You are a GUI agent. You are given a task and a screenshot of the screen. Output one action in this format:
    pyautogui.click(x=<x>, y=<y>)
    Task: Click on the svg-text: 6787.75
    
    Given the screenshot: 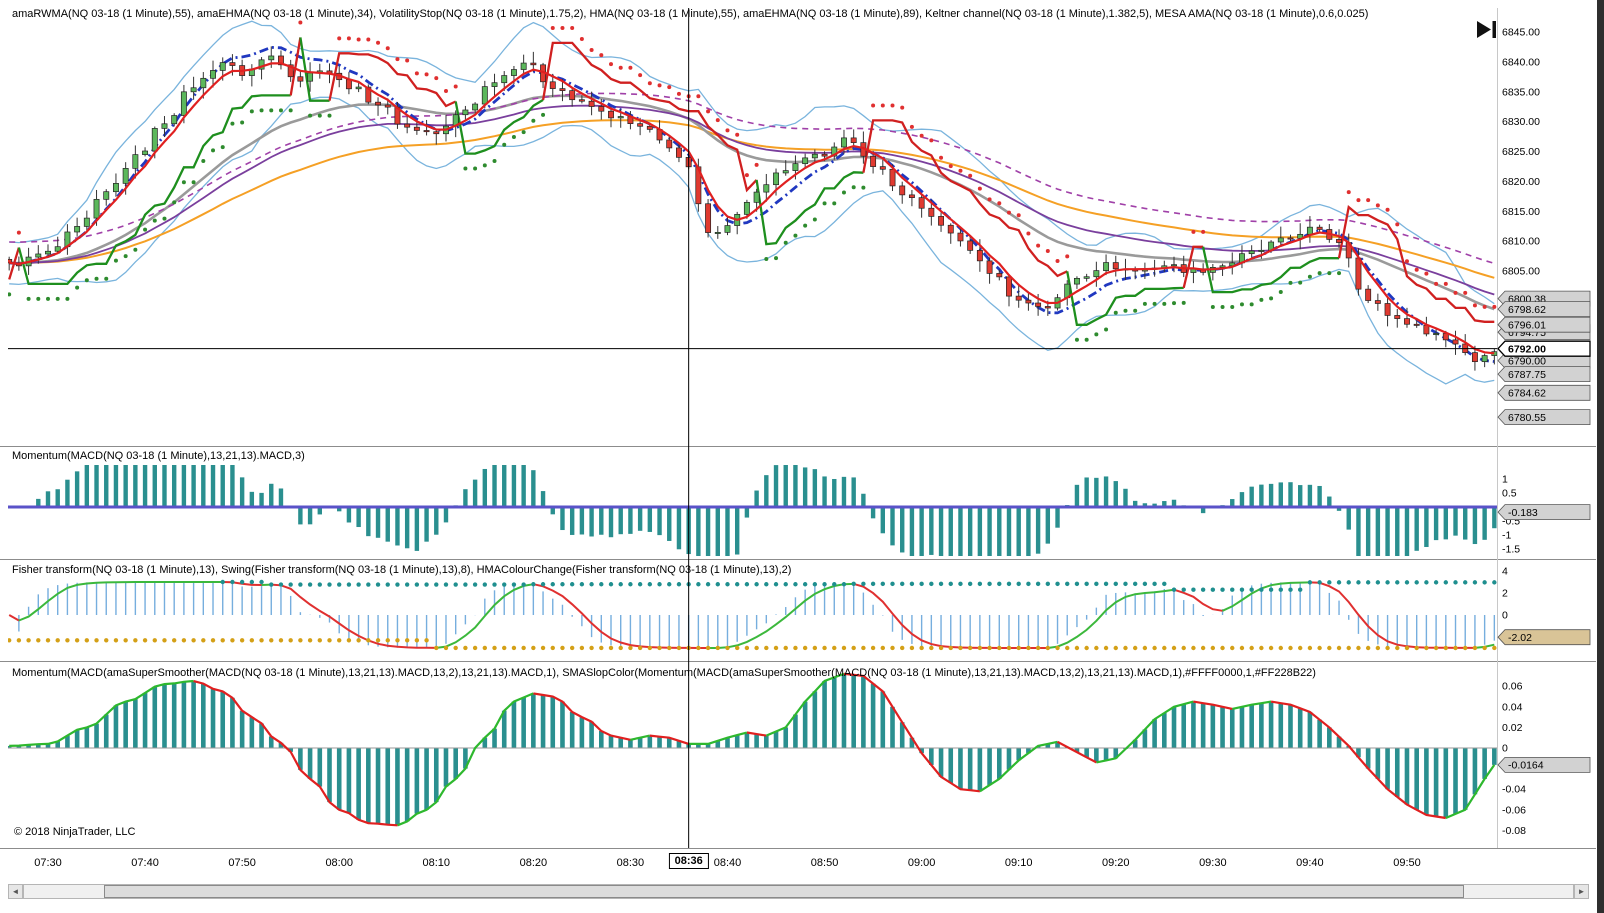 What is the action you would take?
    pyautogui.click(x=1527, y=375)
    